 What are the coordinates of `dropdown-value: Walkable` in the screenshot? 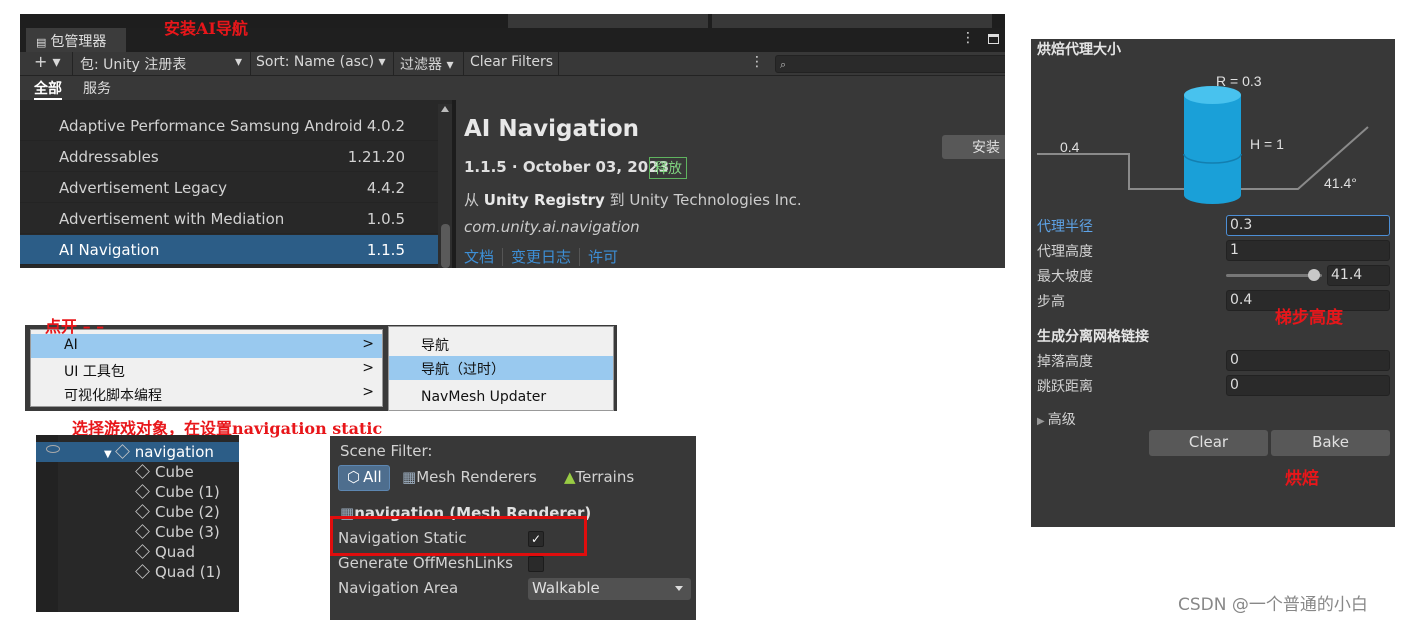 It's located at (566, 588).